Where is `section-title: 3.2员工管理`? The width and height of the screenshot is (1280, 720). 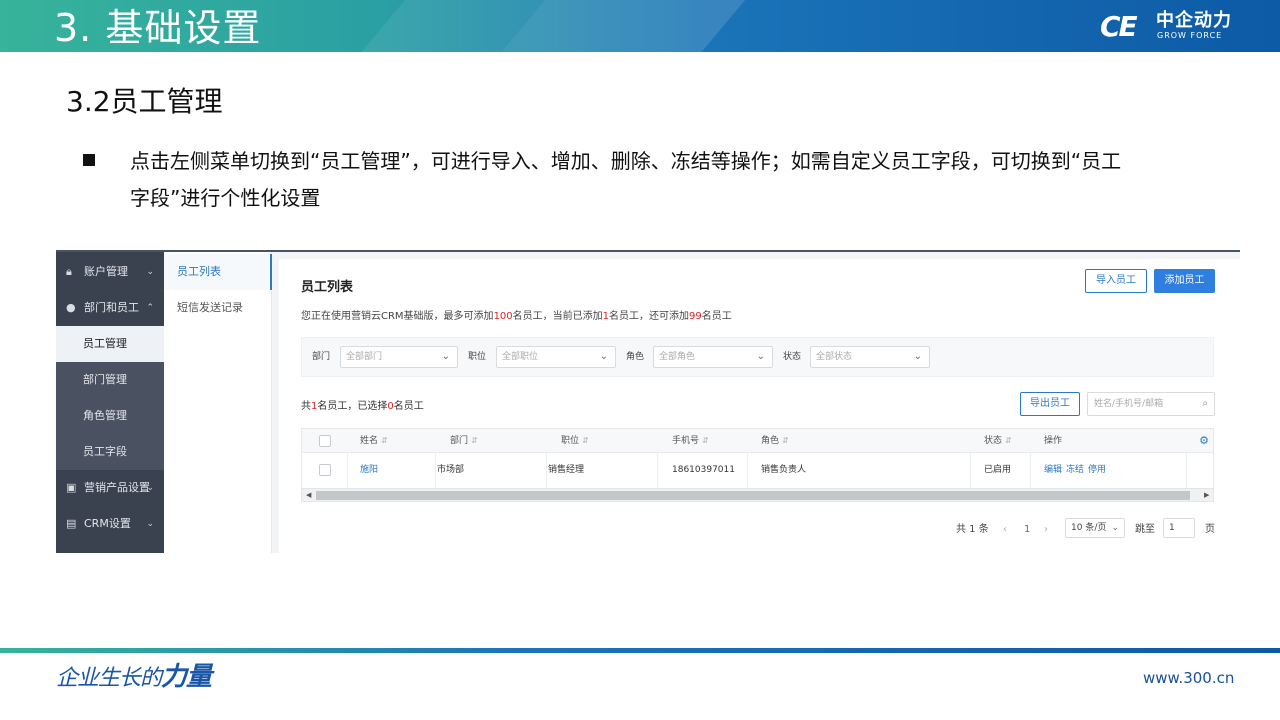 section-title: 3.2员工管理 is located at coordinates (144, 101).